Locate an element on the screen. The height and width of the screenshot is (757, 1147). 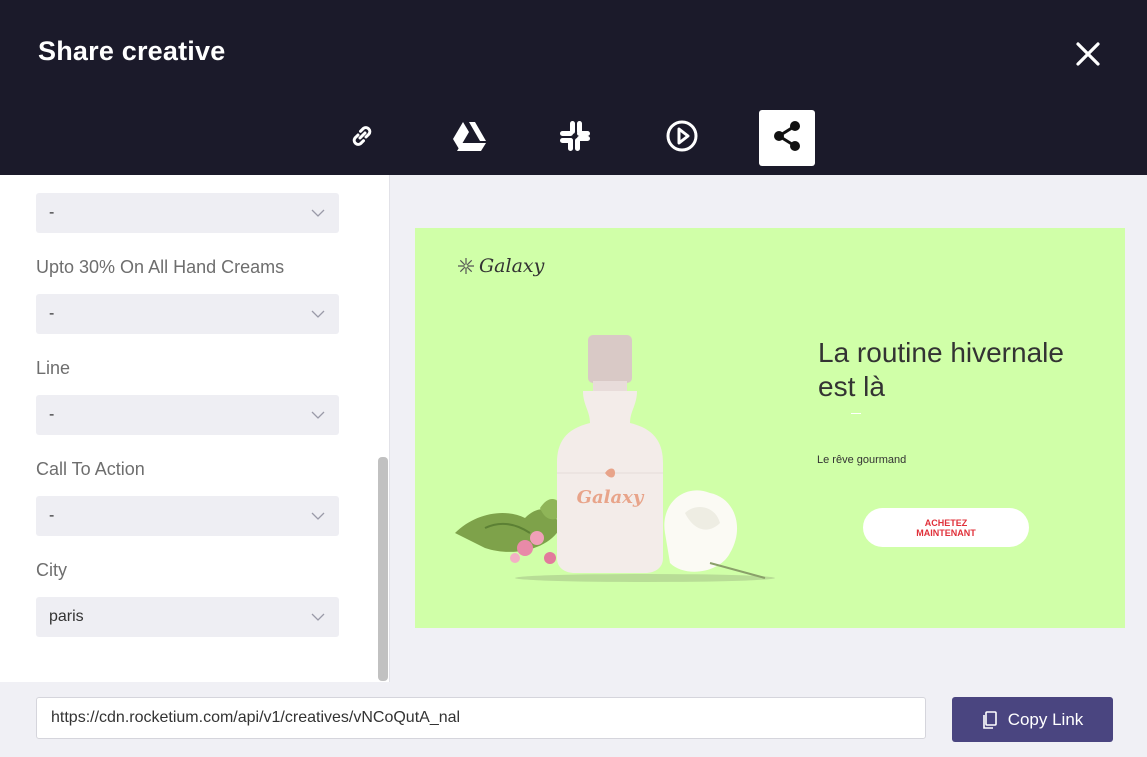
scrollbar-thumb is located at coordinates (383, 569).